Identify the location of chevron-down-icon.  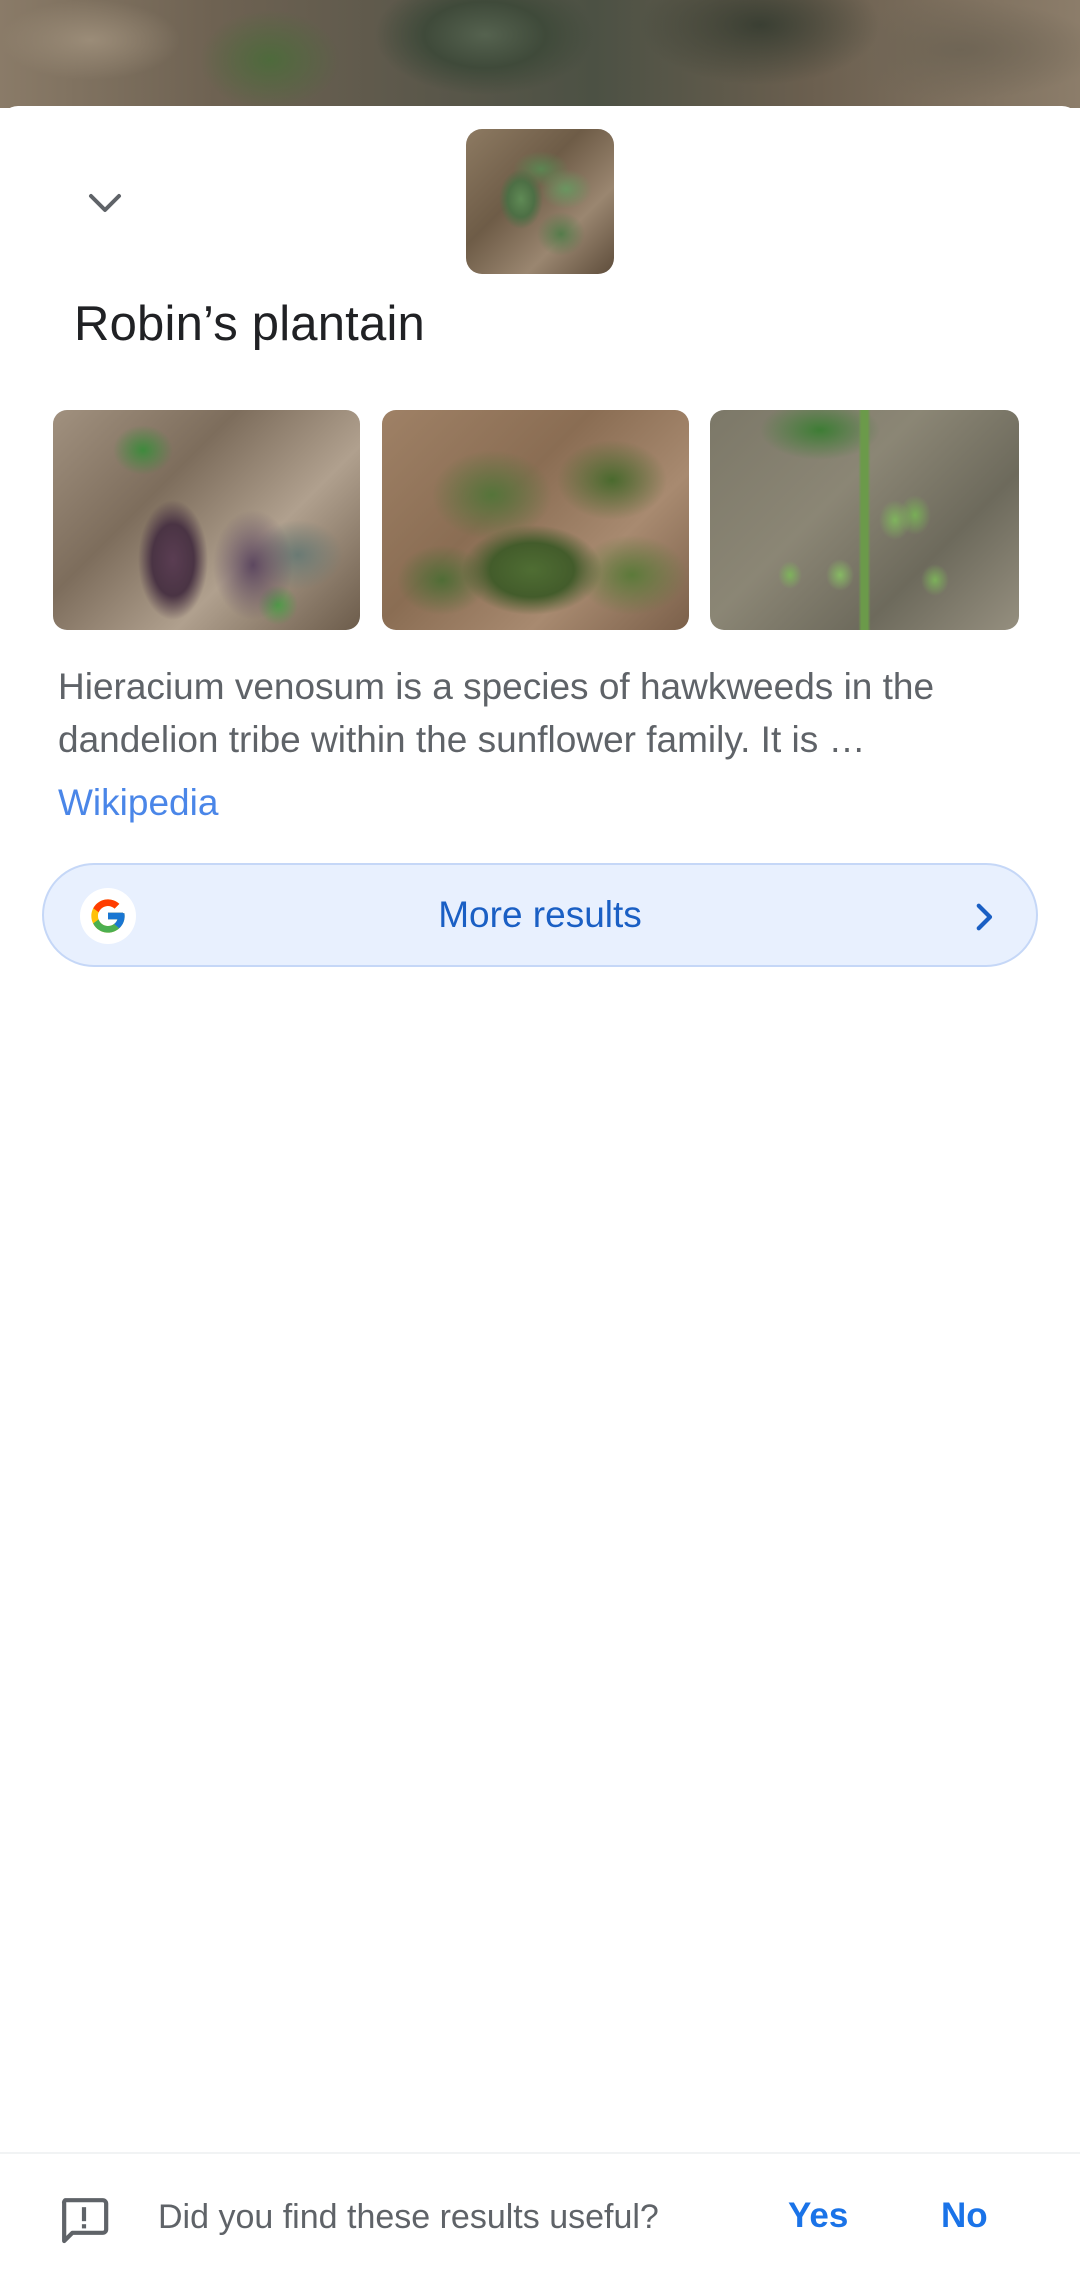
(105, 203).